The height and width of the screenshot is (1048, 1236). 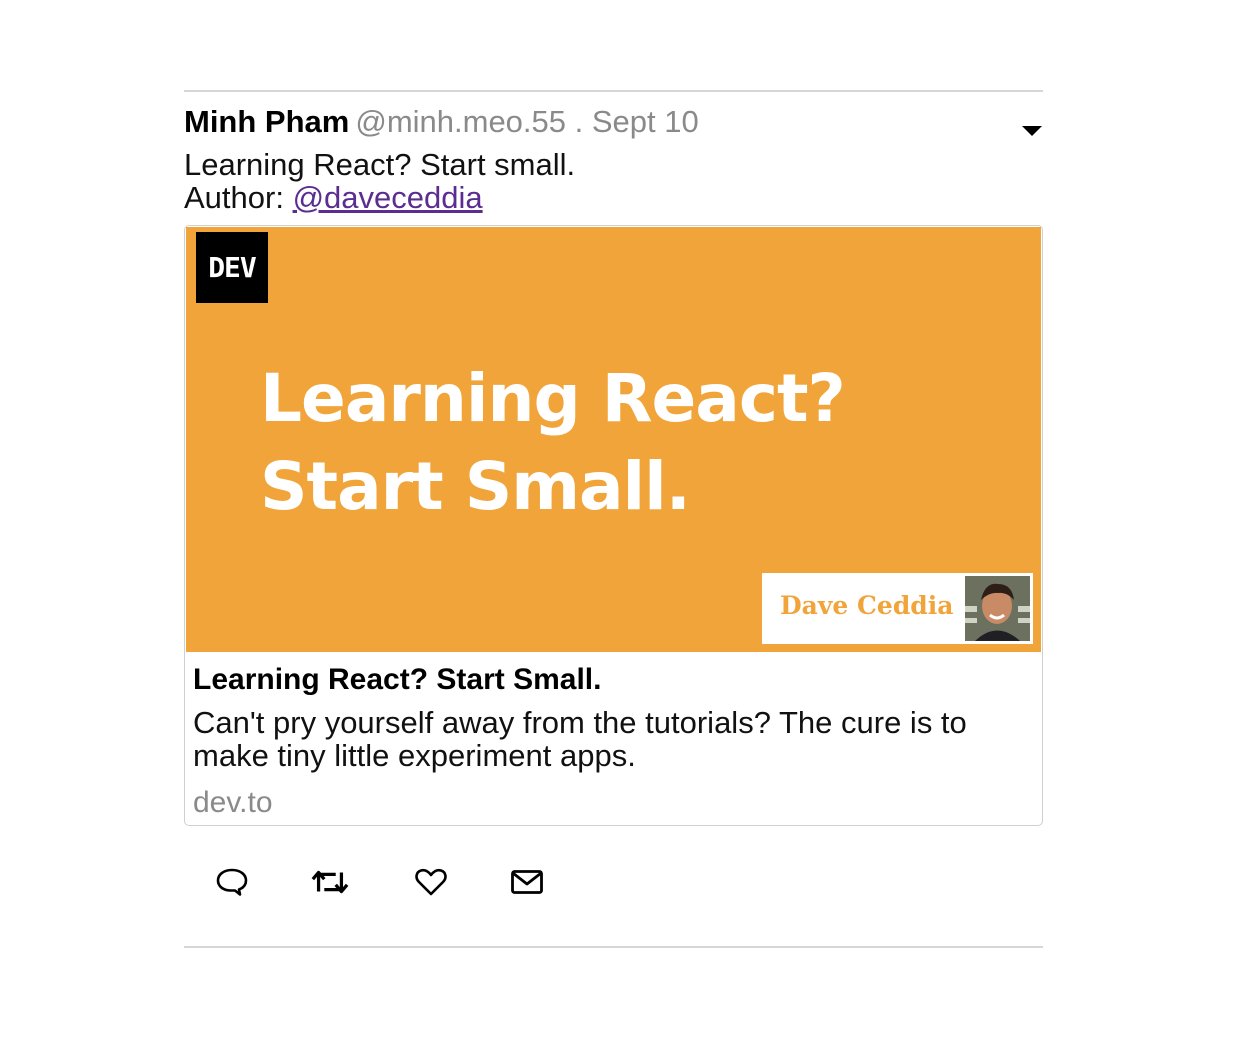 I want to click on envelope-icon, so click(x=527, y=882).